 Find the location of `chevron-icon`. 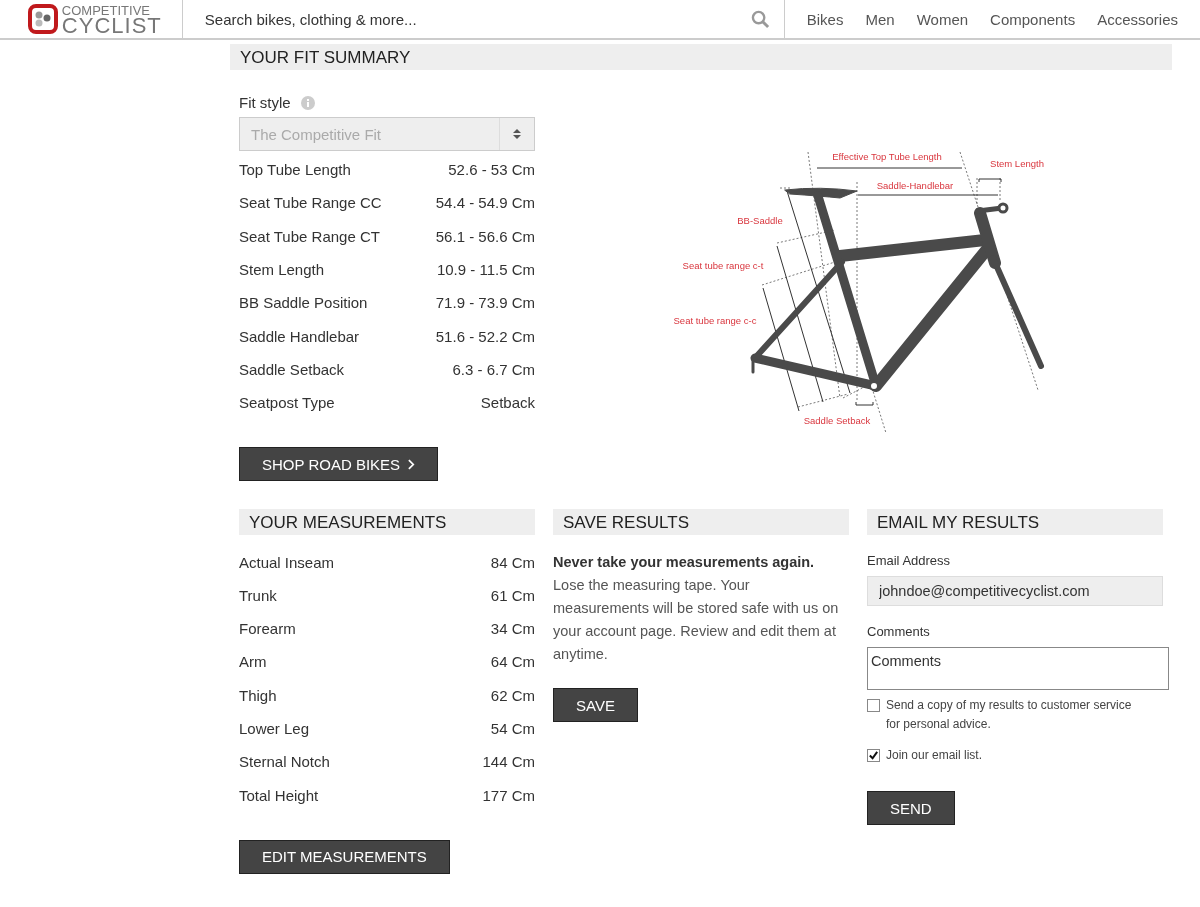

chevron-icon is located at coordinates (412, 464).